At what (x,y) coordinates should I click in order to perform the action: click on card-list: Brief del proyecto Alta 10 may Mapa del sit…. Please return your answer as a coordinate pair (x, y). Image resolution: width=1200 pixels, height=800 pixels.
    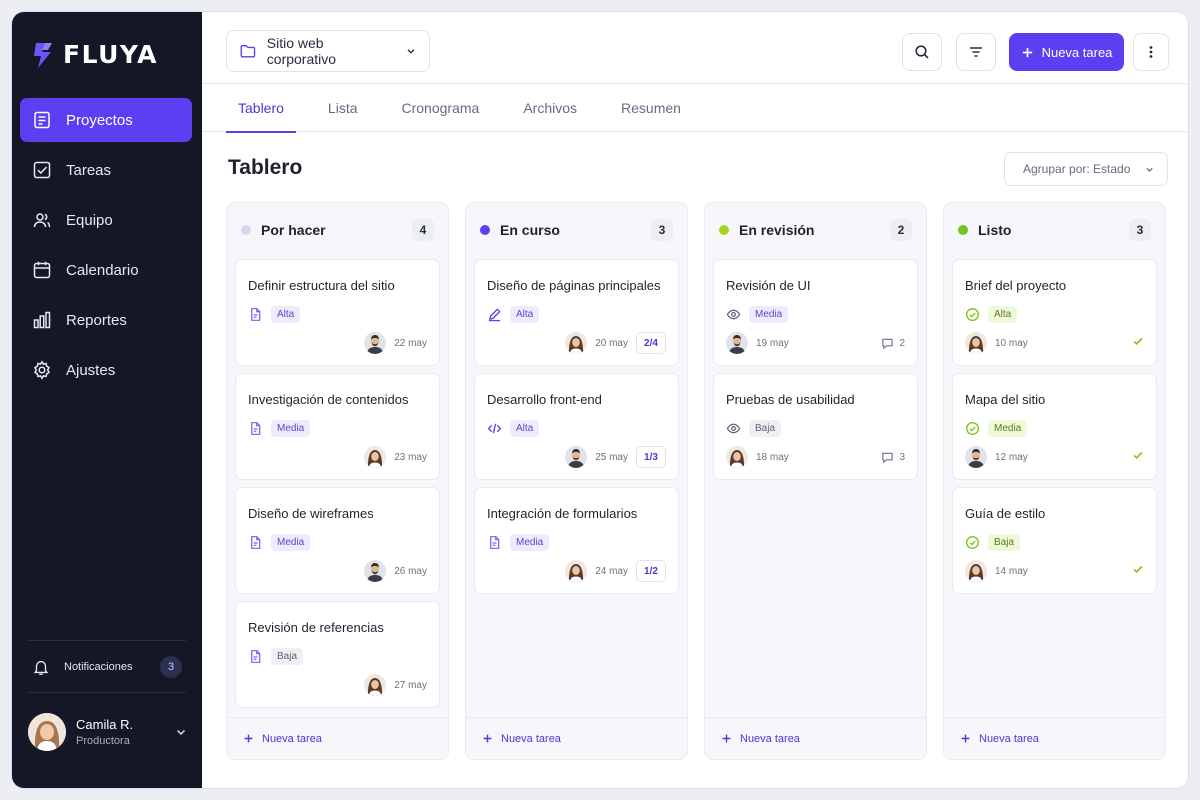
    Looking at the image, I should click on (1054, 425).